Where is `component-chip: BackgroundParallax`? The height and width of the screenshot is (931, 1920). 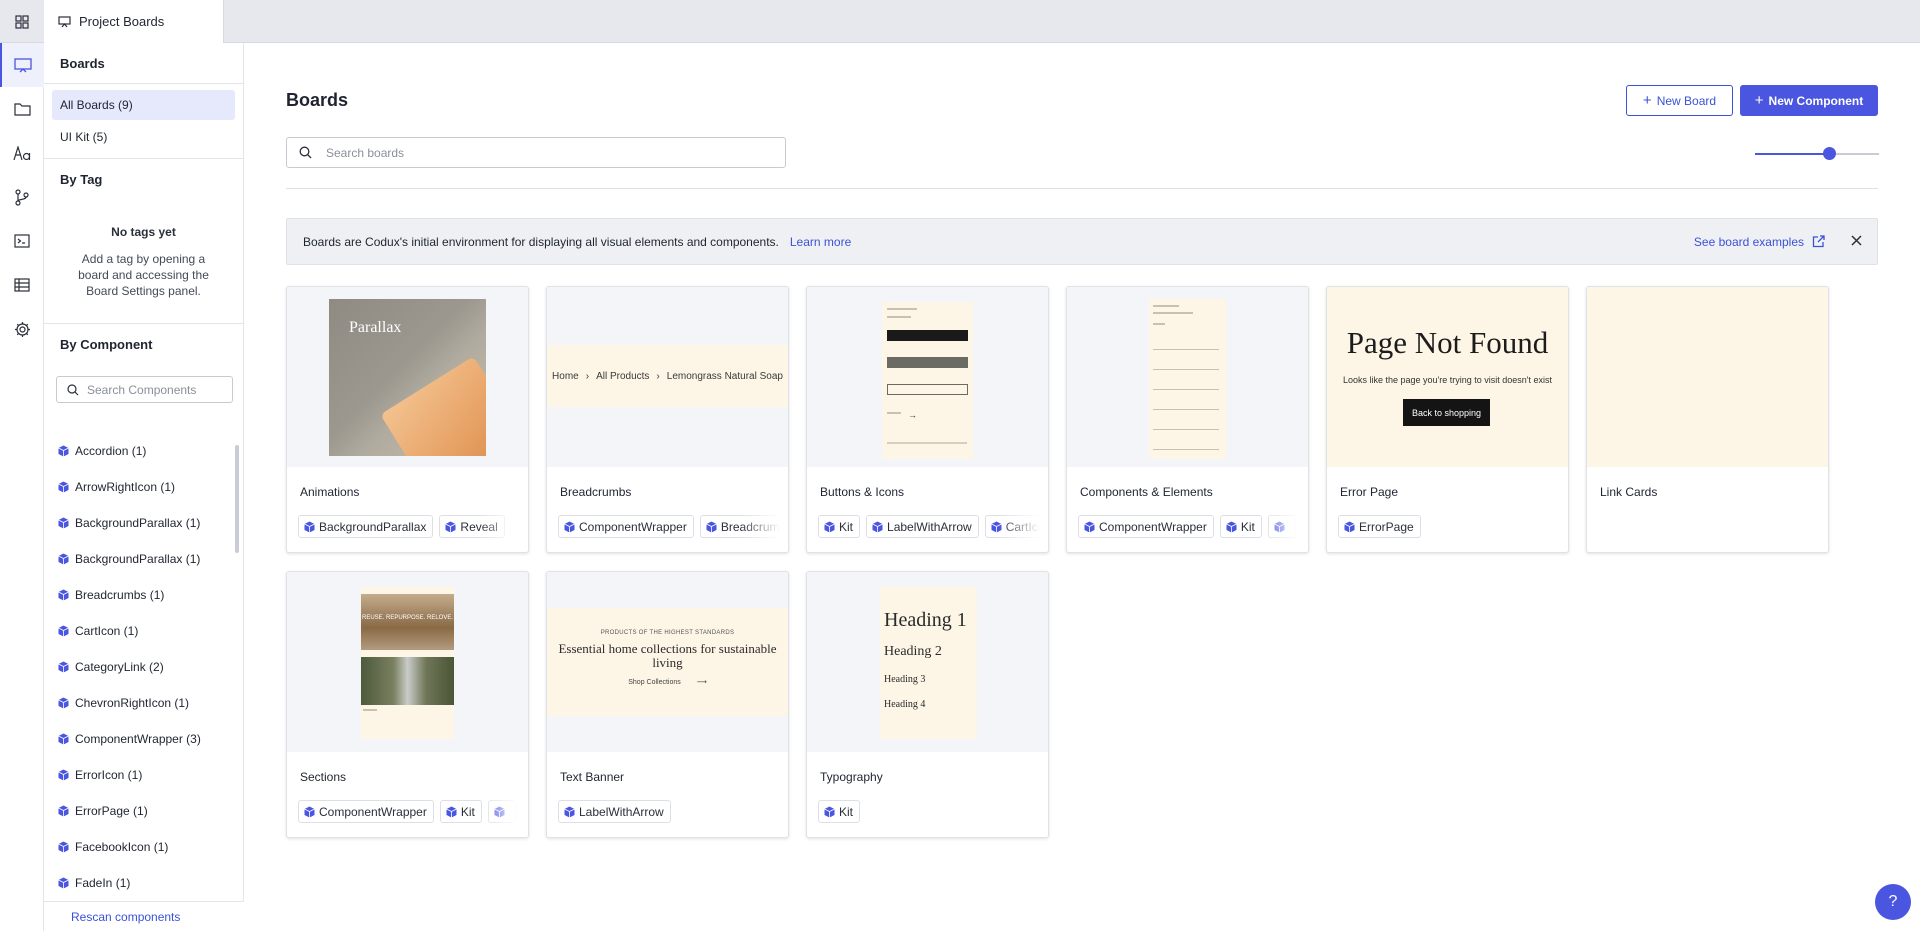 component-chip: BackgroundParallax is located at coordinates (366, 526).